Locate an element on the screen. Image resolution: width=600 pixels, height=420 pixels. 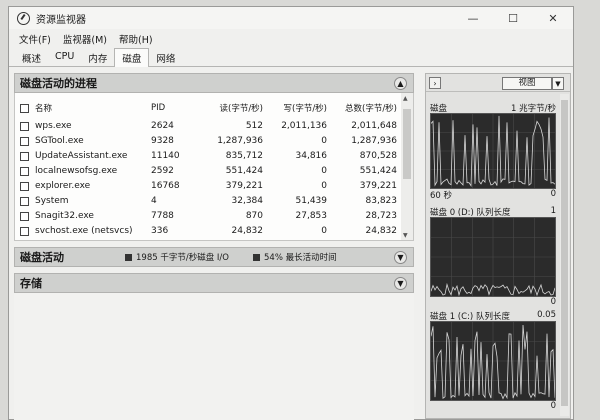
disk-graph-block: 磁盘 1 兆字节/秒 60 秒 0 is located at coordinates (493, 151).